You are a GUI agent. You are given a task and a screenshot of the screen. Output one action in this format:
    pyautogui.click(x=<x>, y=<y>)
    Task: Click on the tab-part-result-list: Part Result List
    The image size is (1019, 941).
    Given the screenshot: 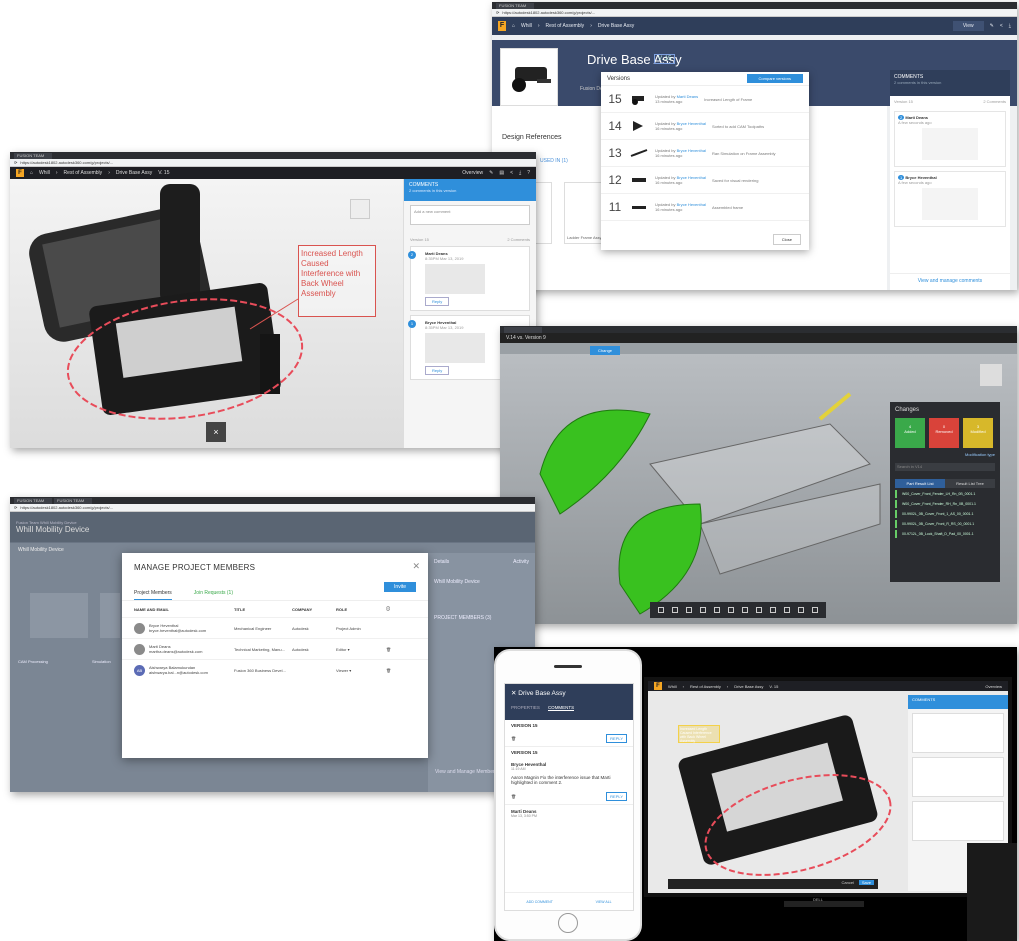 What is the action you would take?
    pyautogui.click(x=920, y=483)
    